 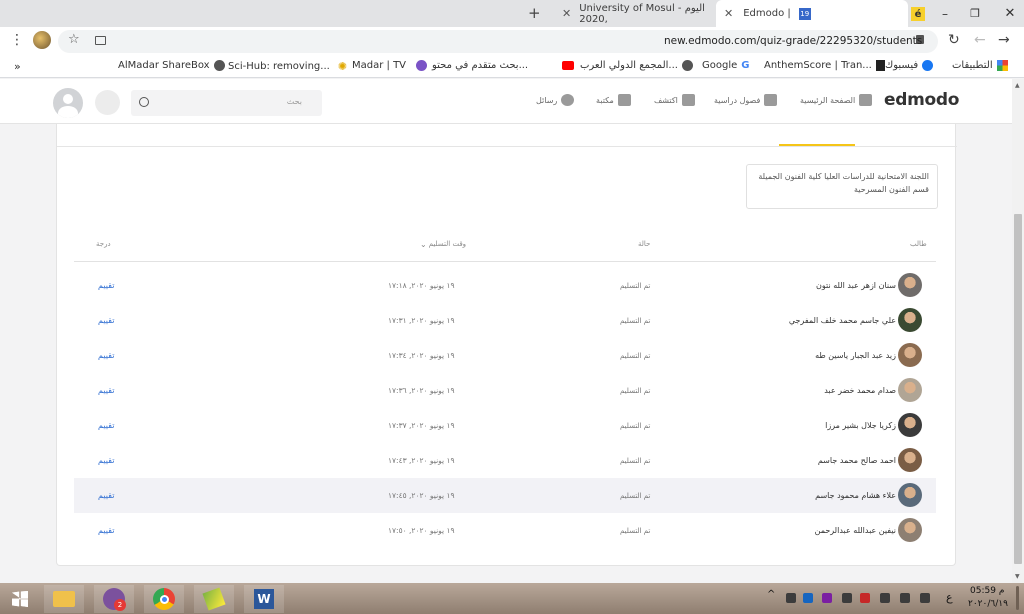 What do you see at coordinates (1017, 576) in the screenshot?
I see `scroll-down-arrow-icon: ▼` at bounding box center [1017, 576].